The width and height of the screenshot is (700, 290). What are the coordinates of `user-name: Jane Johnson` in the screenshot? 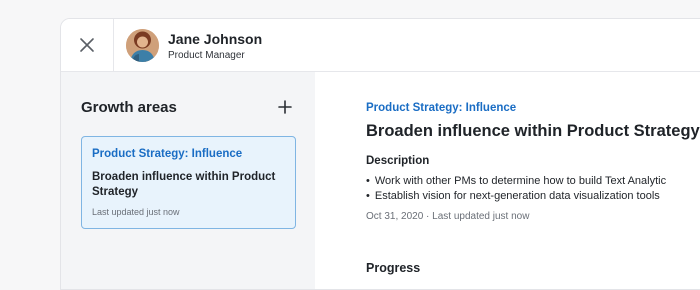 It's located at (215, 39).